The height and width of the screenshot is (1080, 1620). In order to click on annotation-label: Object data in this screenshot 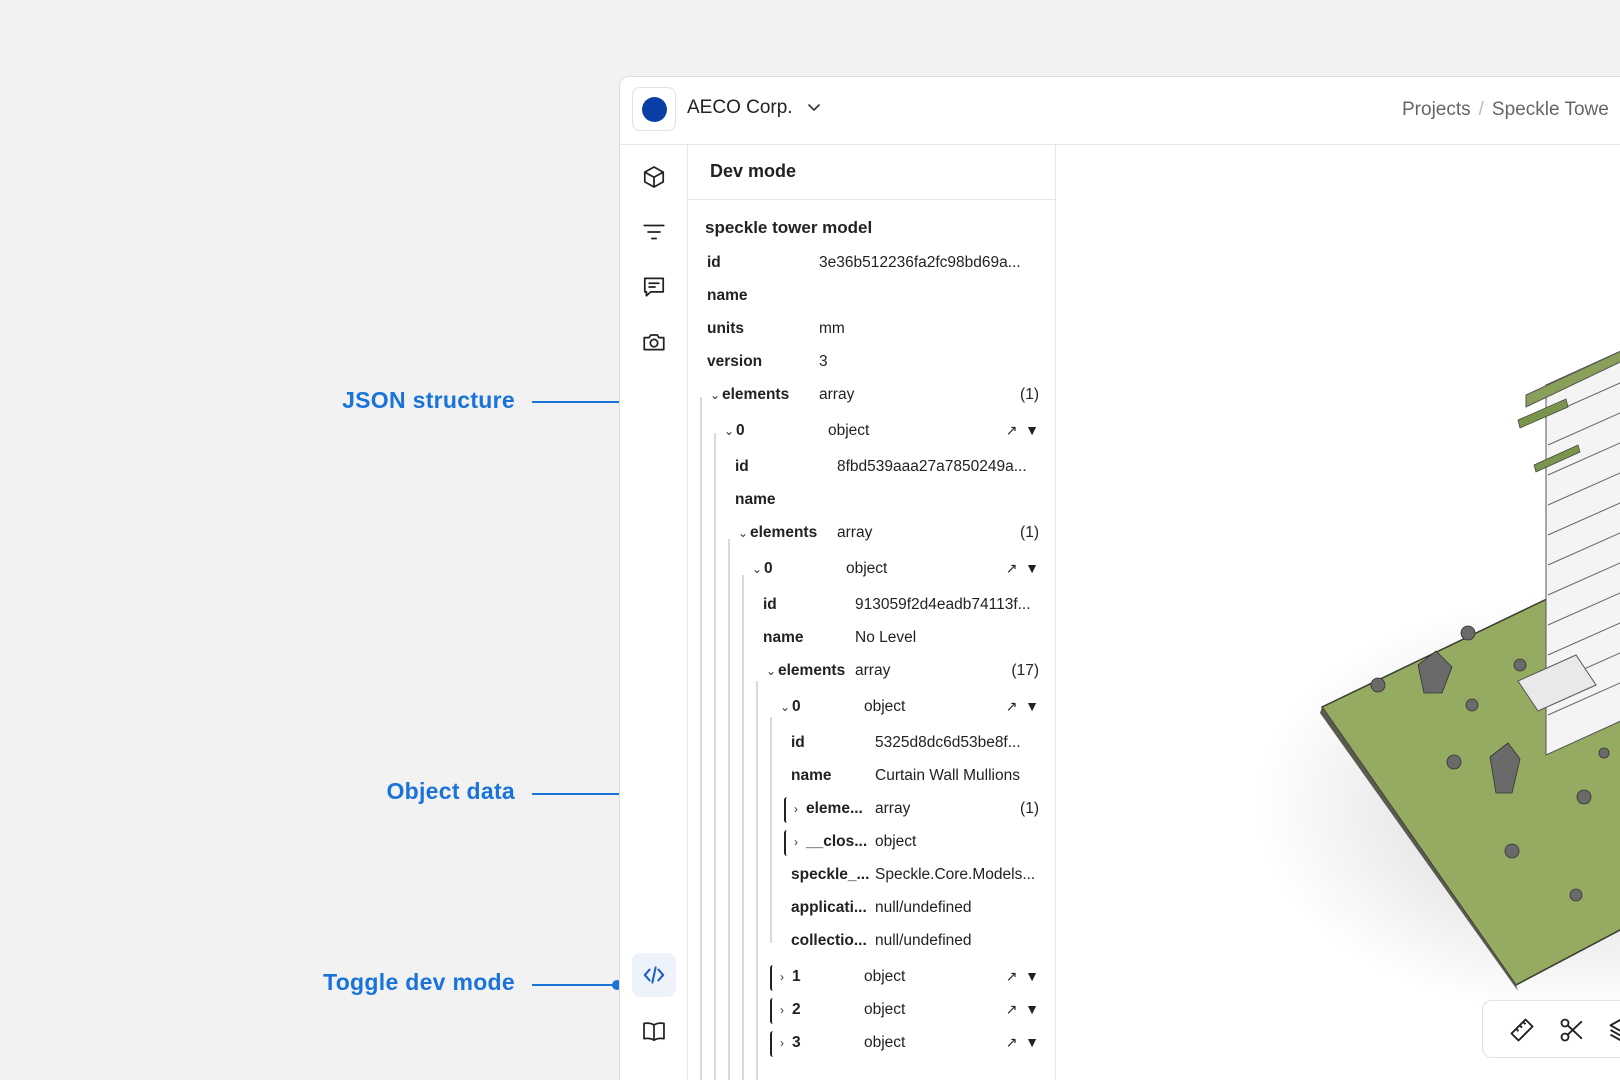, I will do `click(450, 791)`.